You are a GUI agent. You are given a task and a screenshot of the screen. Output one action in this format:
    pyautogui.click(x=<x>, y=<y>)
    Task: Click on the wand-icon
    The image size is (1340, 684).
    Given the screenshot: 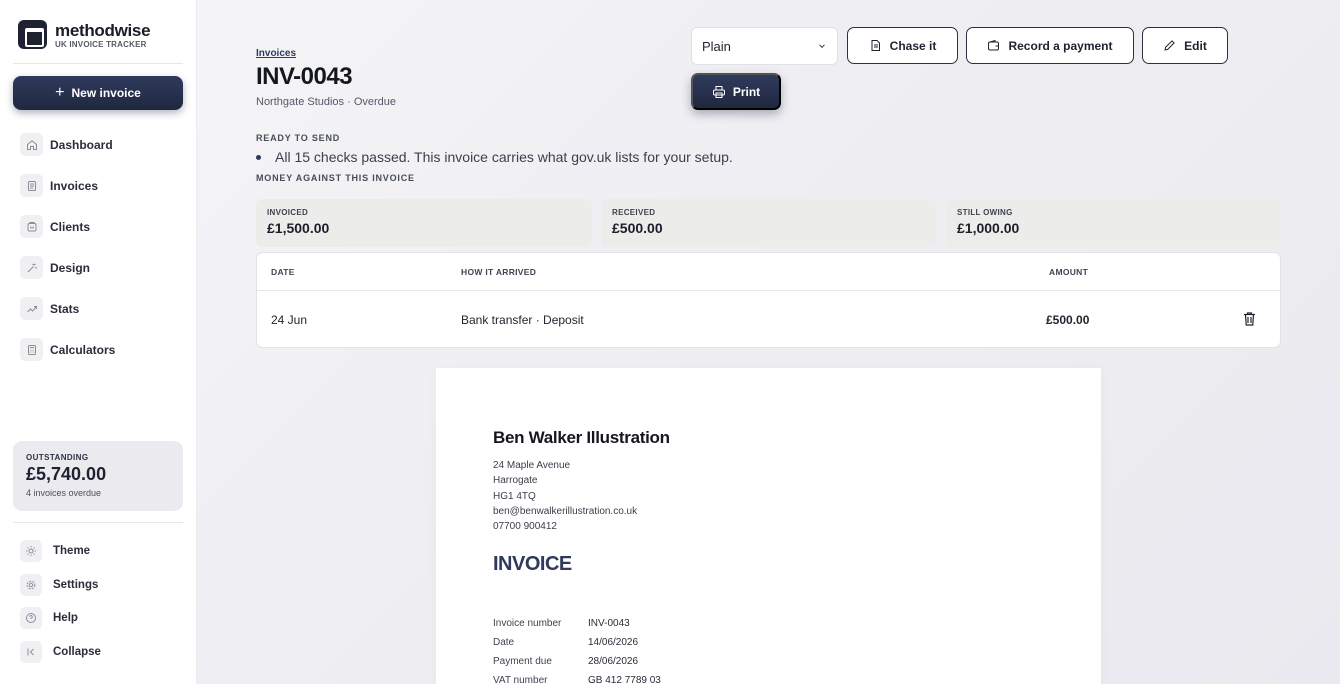 What is the action you would take?
    pyautogui.click(x=31, y=267)
    